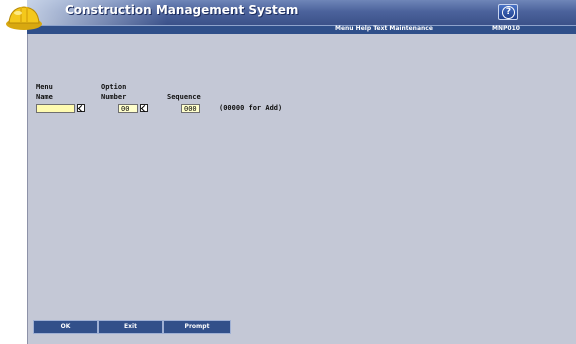 This screenshot has height=344, width=576. What do you see at coordinates (24, 18) in the screenshot?
I see `hard-hat-logo-icon` at bounding box center [24, 18].